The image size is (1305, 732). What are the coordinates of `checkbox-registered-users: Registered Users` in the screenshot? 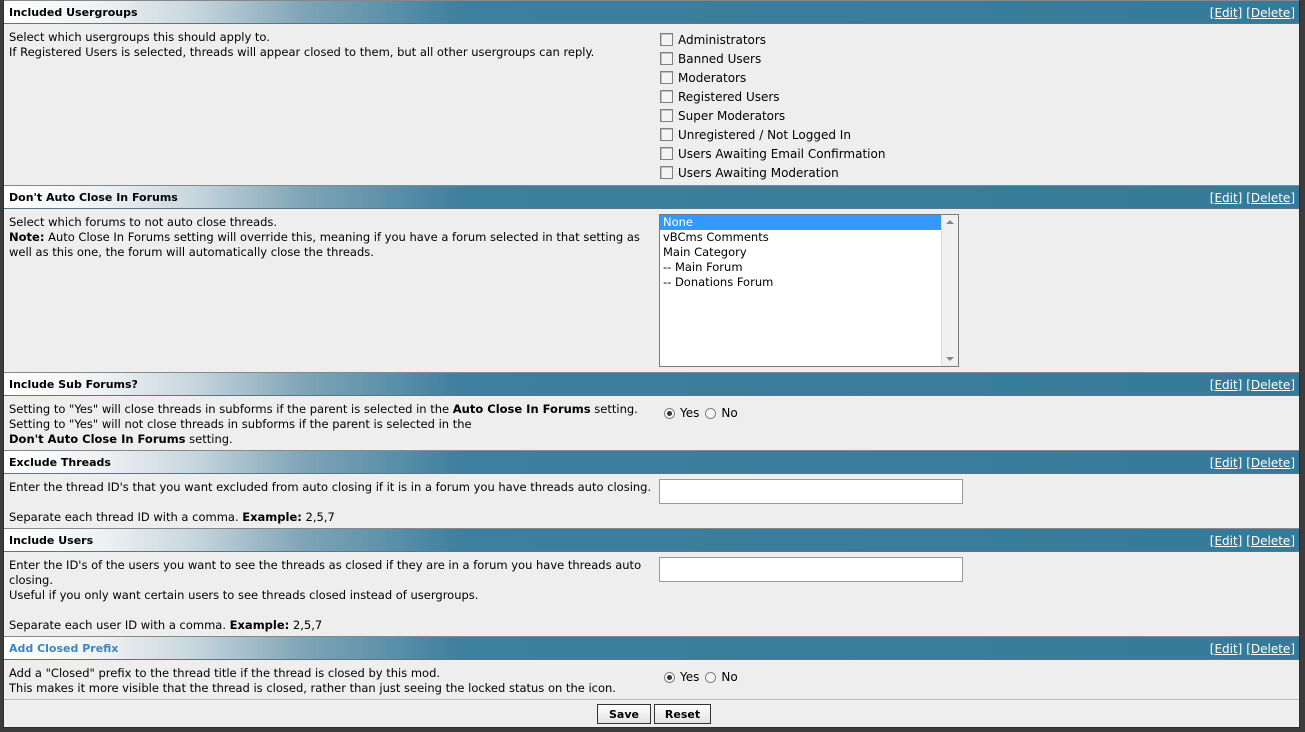 It's located at (772, 96).